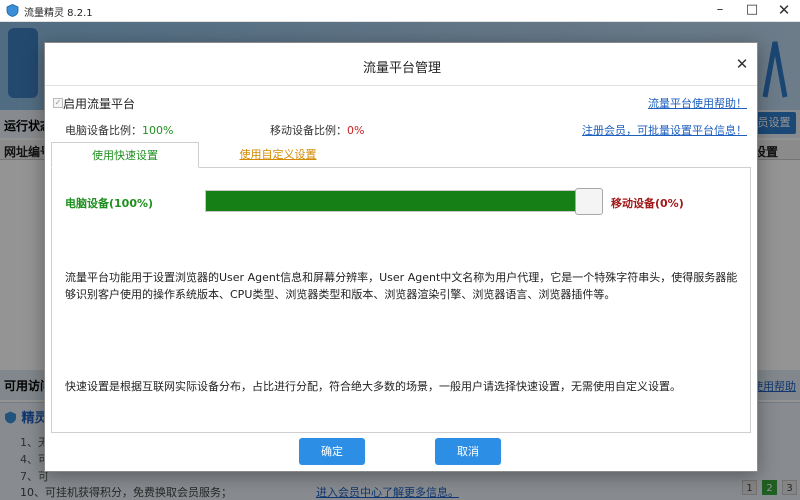 The width and height of the screenshot is (800, 500). What do you see at coordinates (58, 13) in the screenshot?
I see `app-title: 流量精灵 8.2.1` at bounding box center [58, 13].